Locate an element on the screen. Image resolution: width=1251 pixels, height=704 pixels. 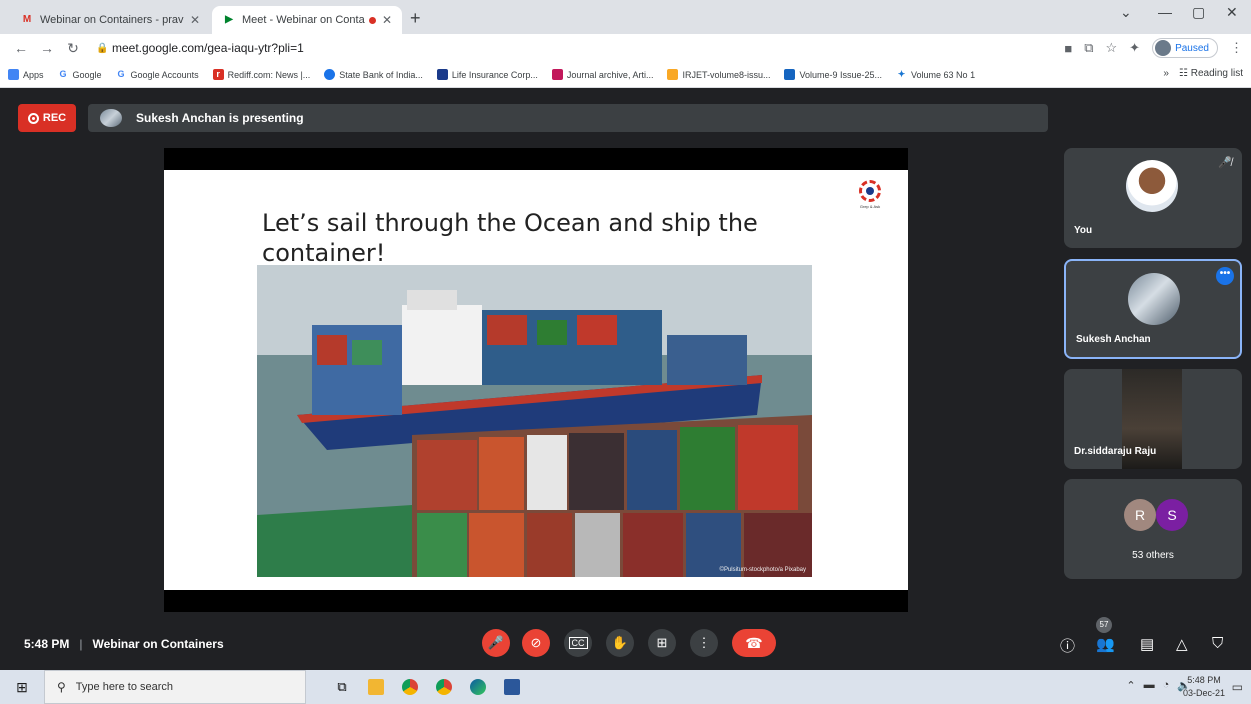
tab-title: Meet - Webinar on Contain is located at coordinates (303, 20).